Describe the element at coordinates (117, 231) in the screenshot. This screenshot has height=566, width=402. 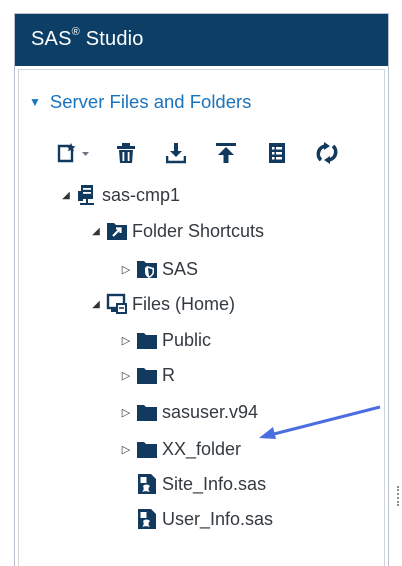
I see `shortcut-folder-icon` at that location.